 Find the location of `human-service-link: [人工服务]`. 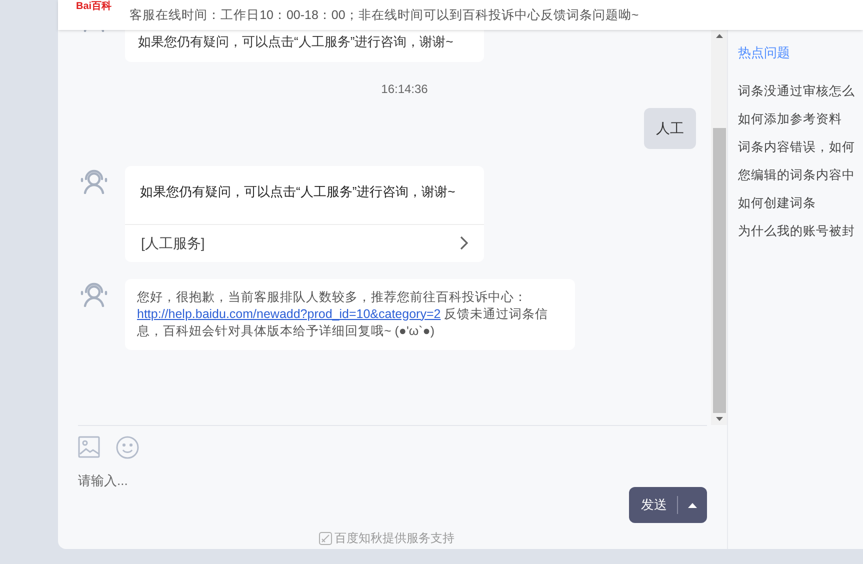

human-service-link: [人工服务] is located at coordinates (304, 243).